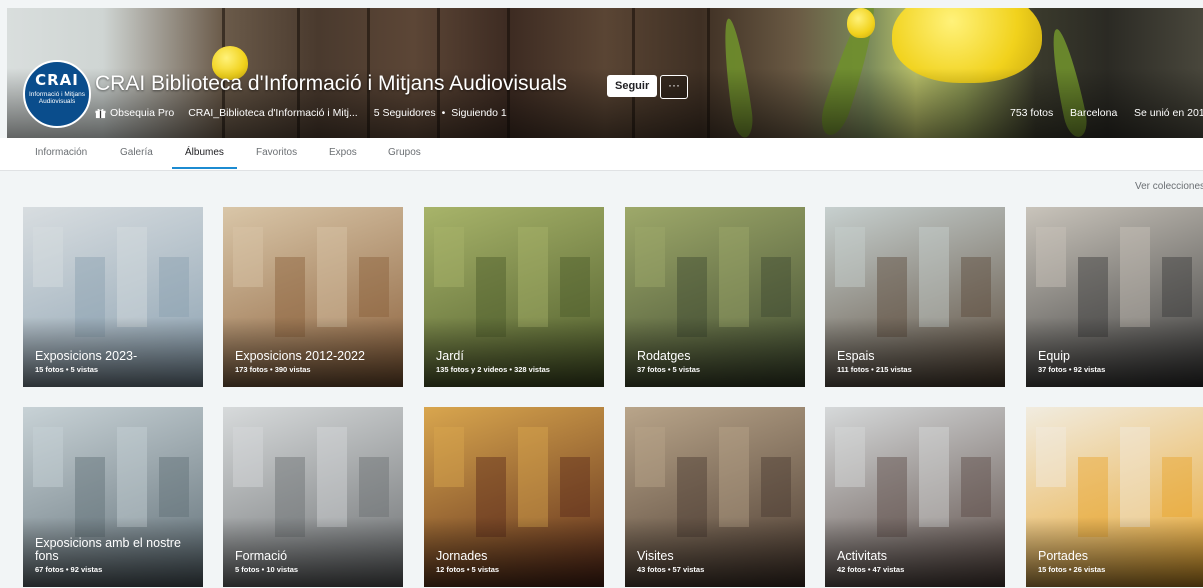 This screenshot has height=588, width=1203. I want to click on following-link: Siguiendo 1, so click(478, 113).